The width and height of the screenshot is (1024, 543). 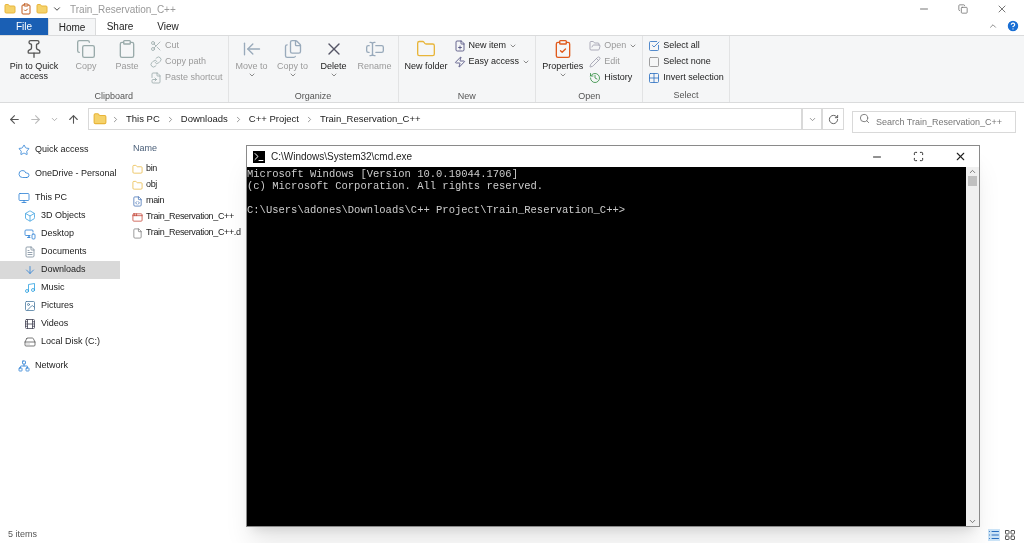 I want to click on ribbon-button: Properties, so click(x=563, y=63).